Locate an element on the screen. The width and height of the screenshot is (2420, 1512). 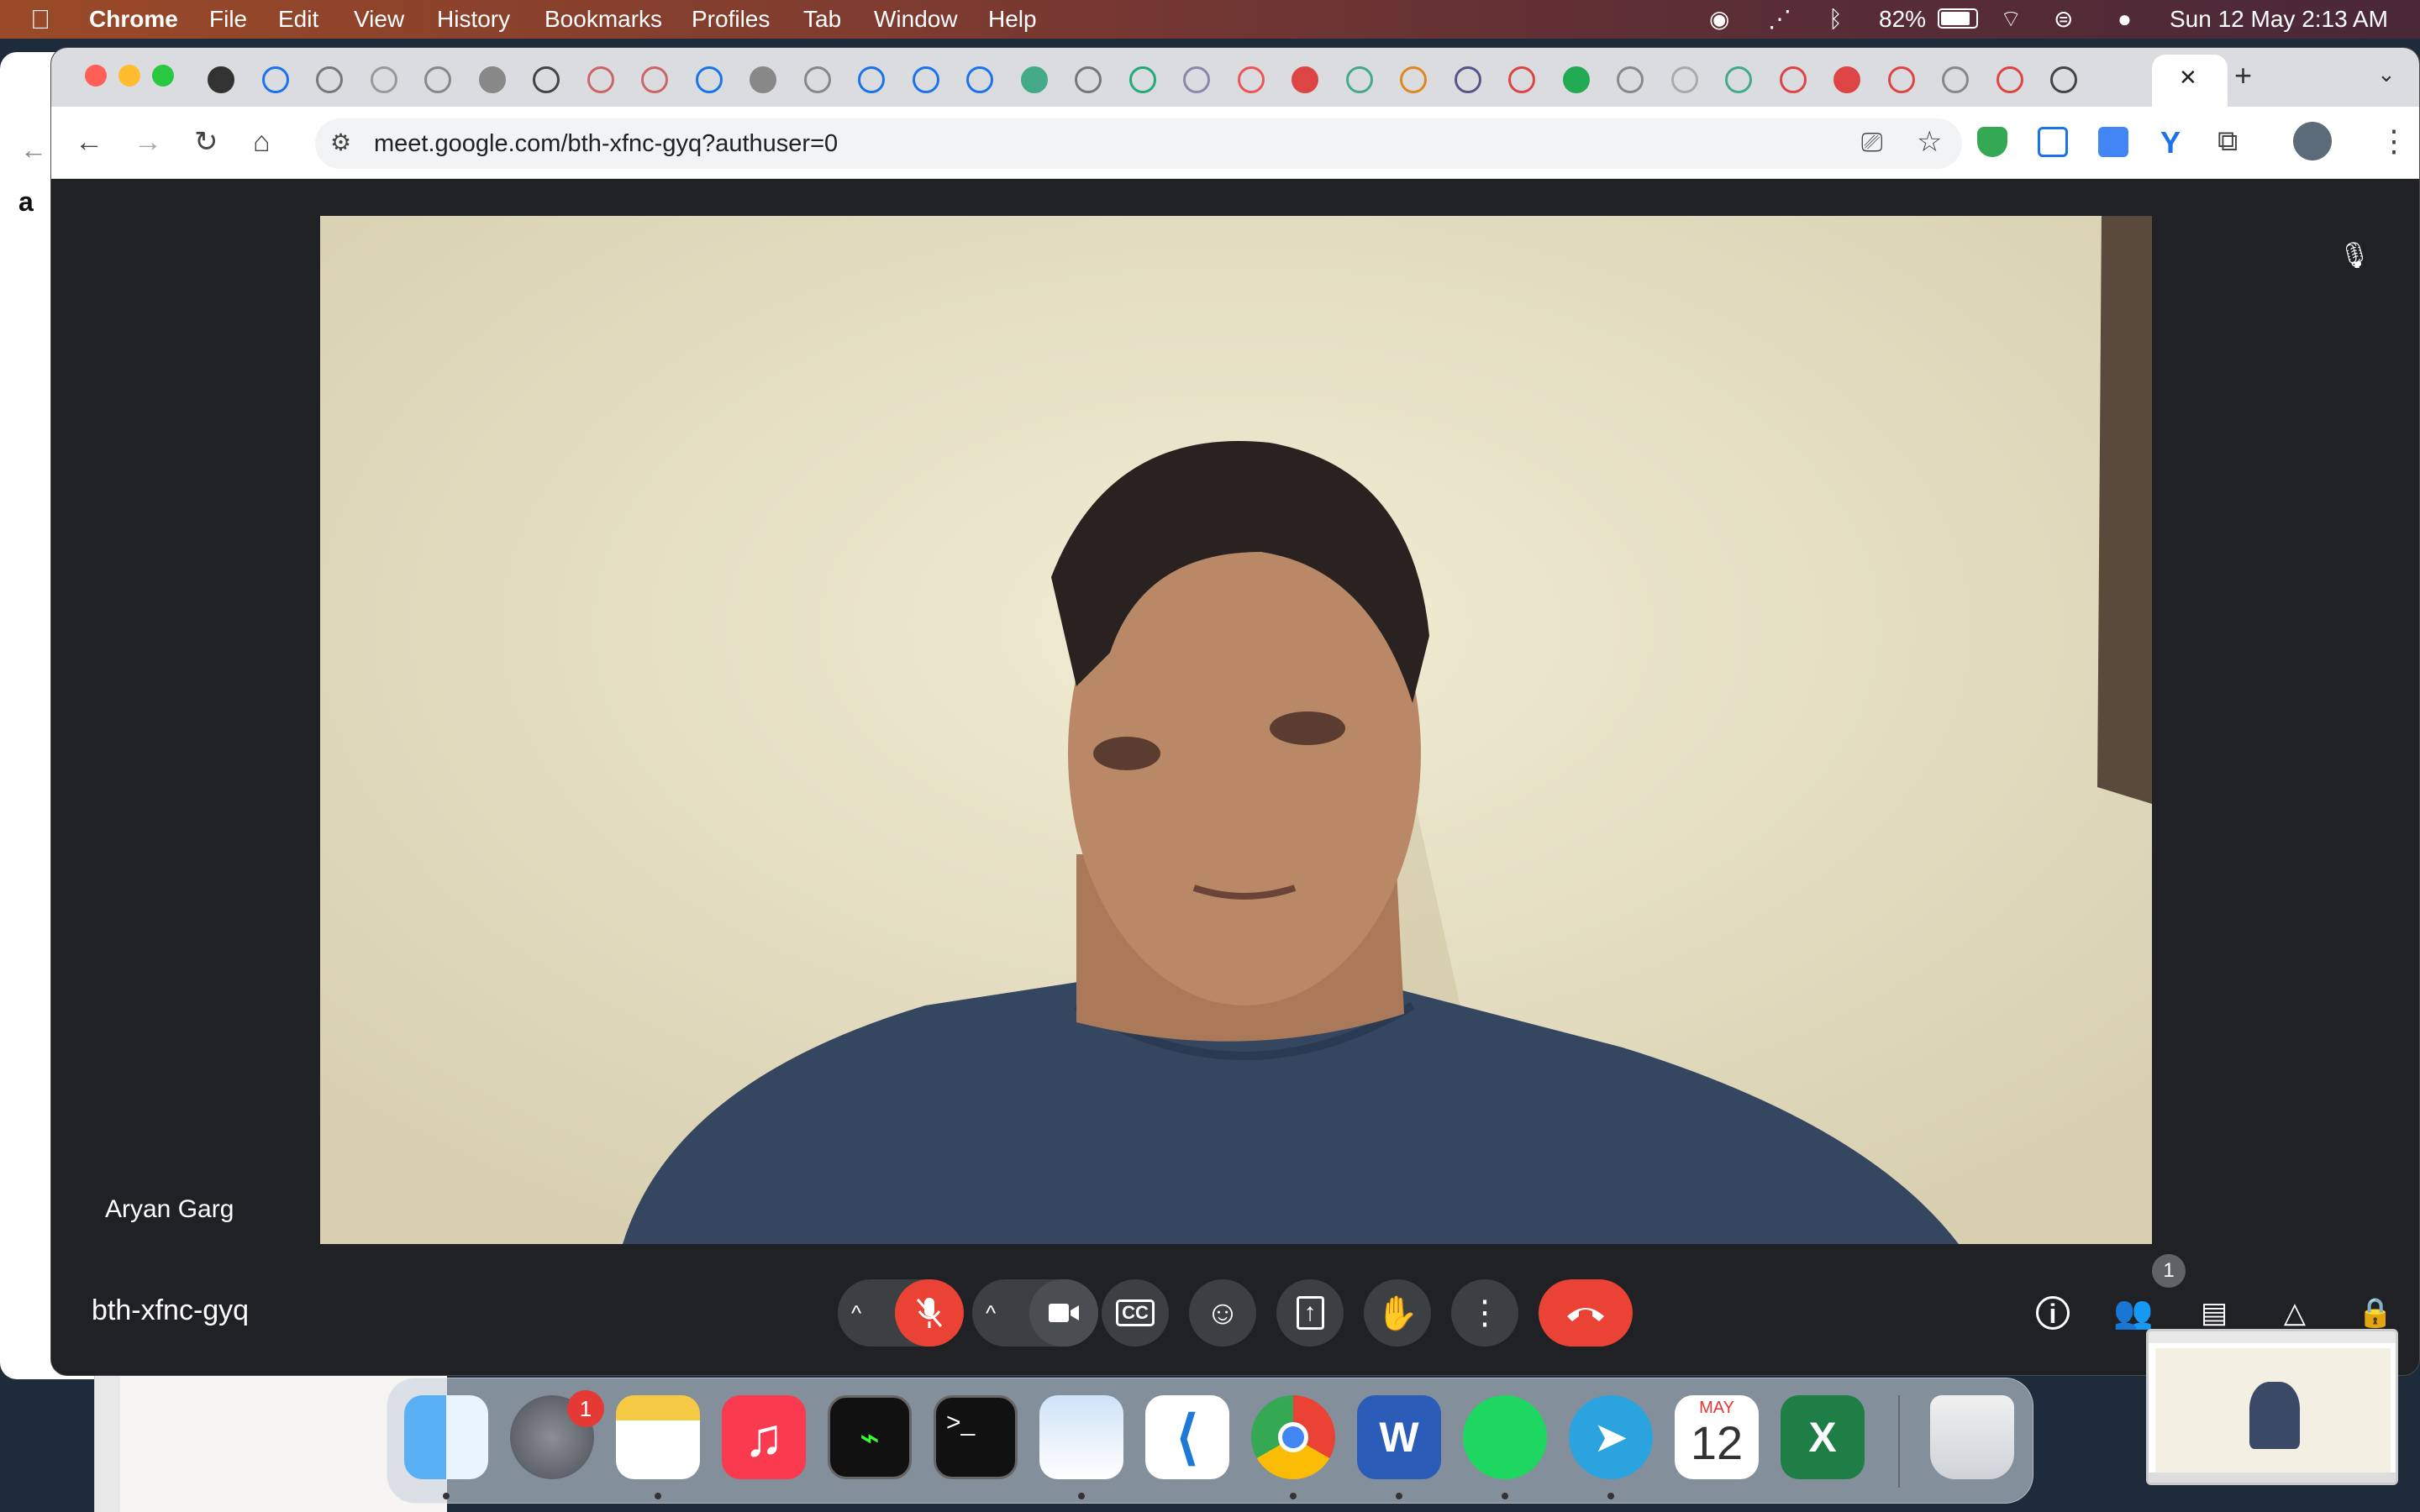
close-window-button is located at coordinates (96, 76).